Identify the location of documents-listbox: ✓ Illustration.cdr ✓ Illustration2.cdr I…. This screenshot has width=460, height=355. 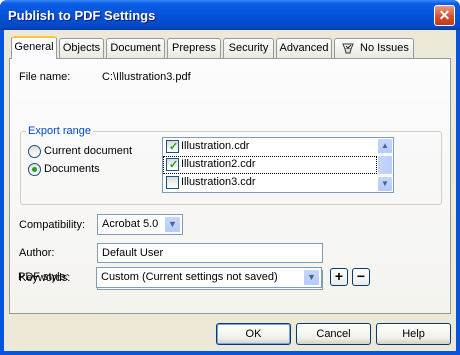
(278, 165).